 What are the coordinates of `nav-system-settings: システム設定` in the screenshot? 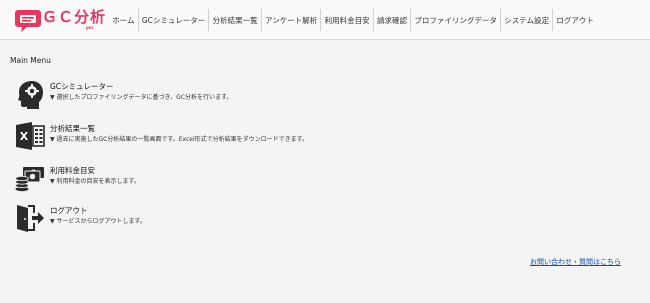 It's located at (527, 20).